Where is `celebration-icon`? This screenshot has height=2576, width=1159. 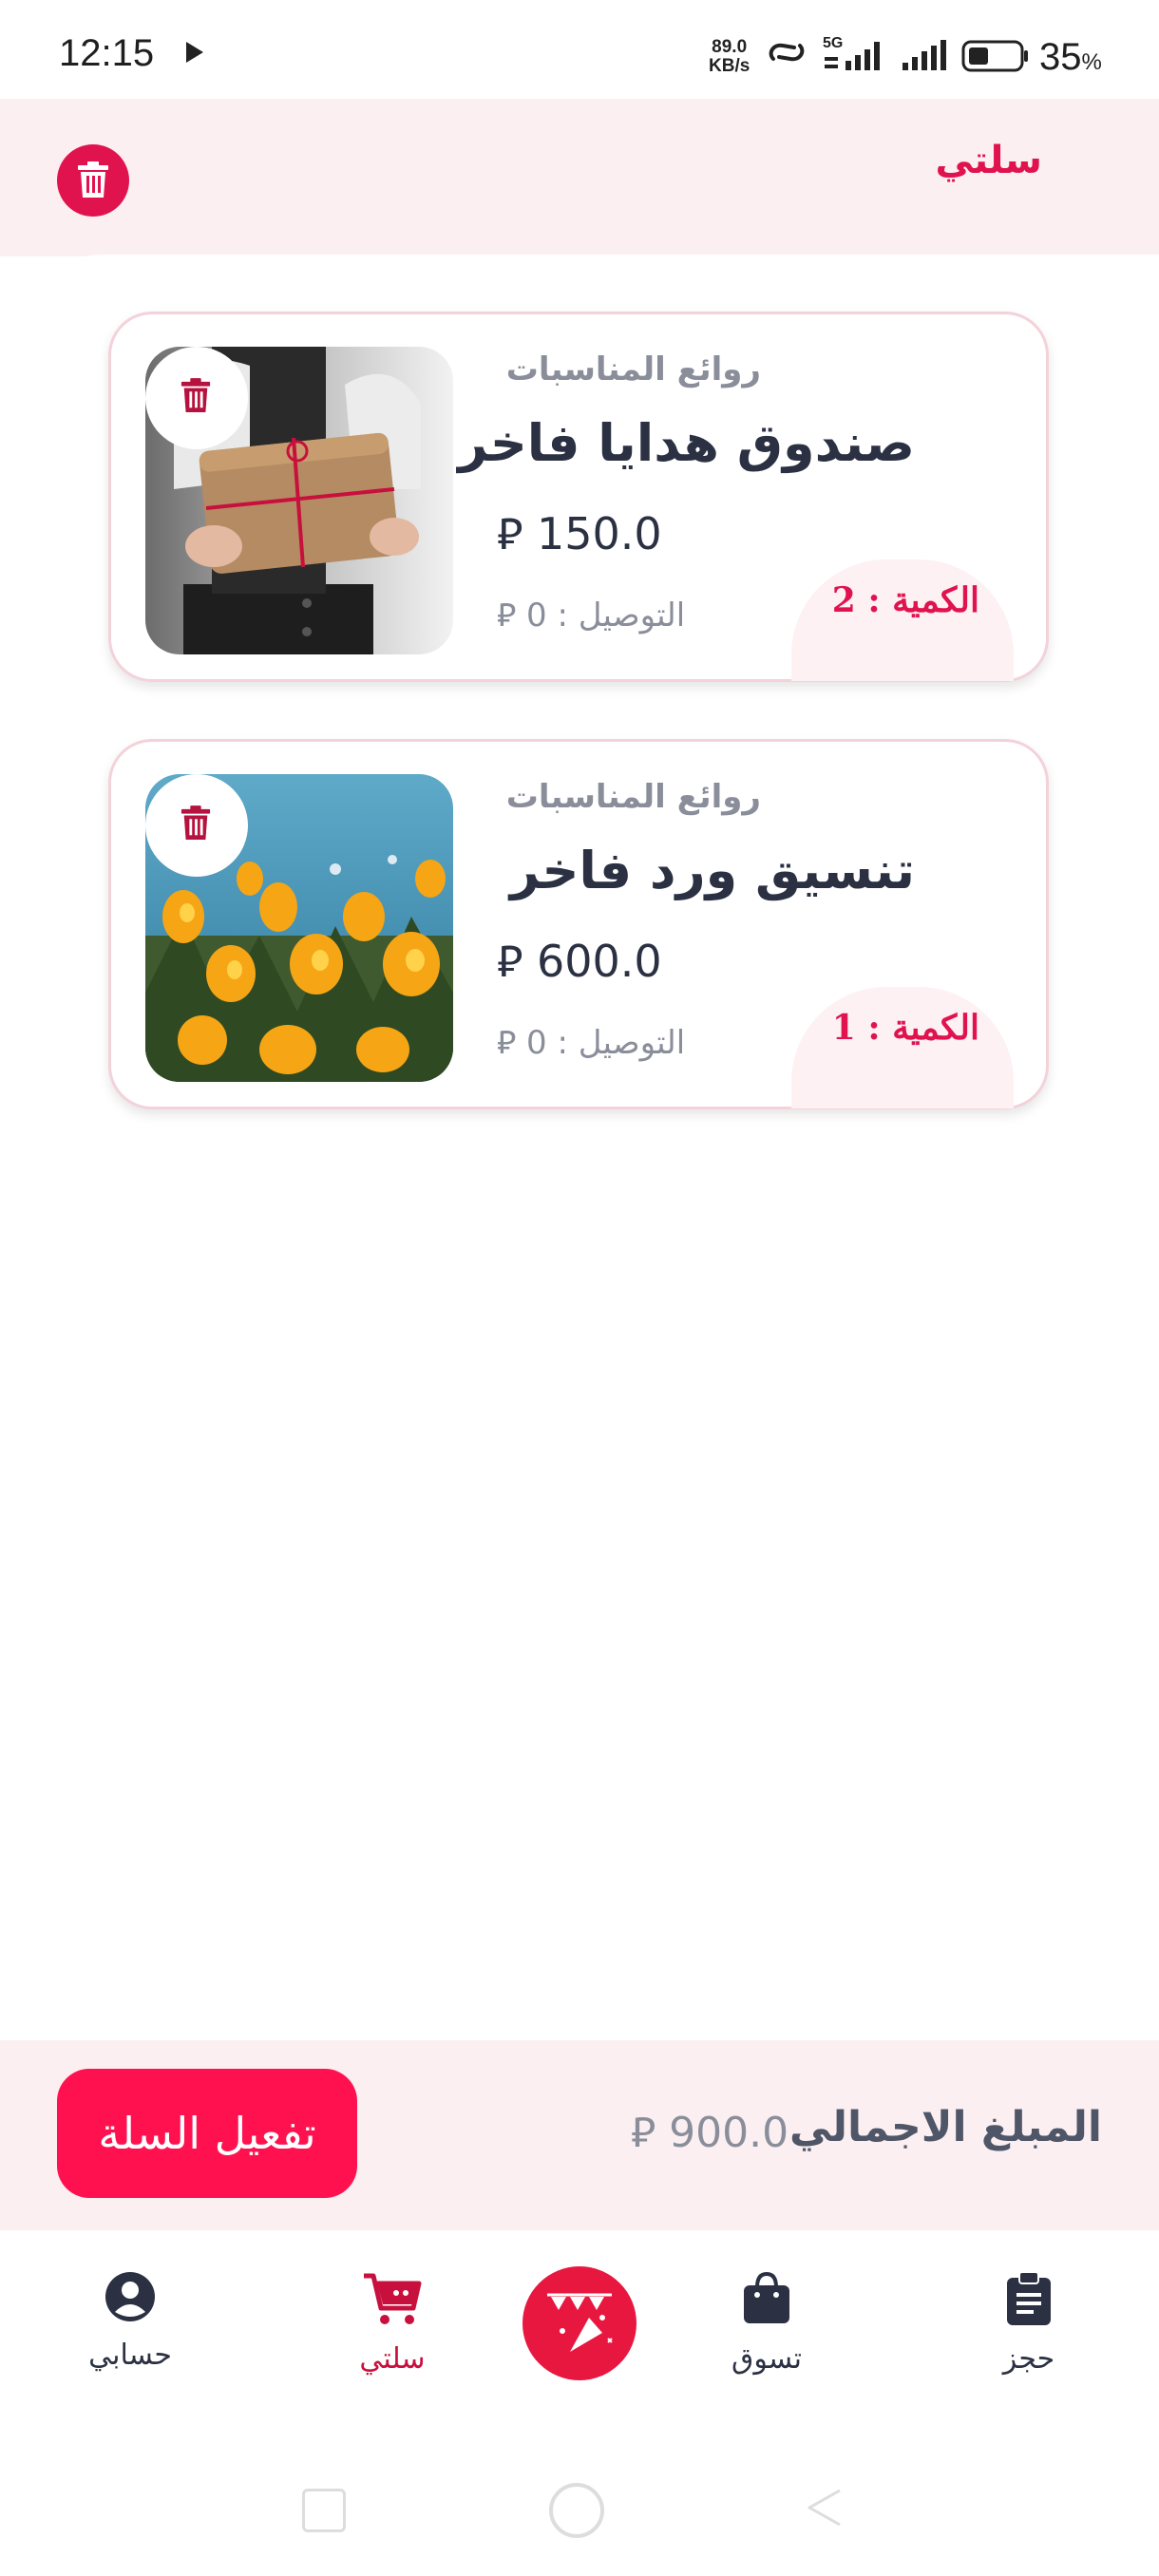
celebration-icon is located at coordinates (580, 2322).